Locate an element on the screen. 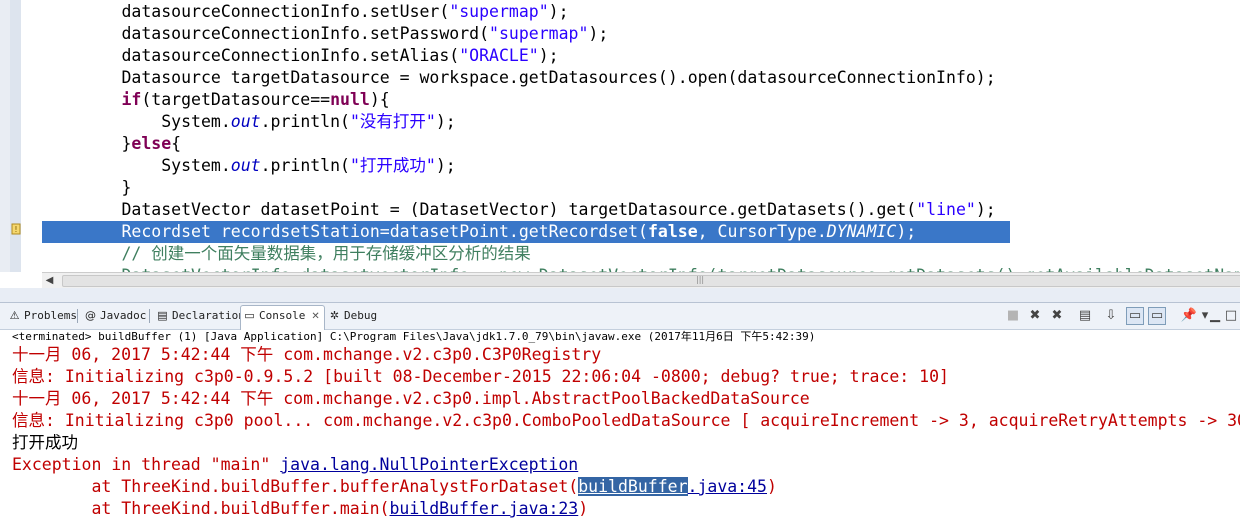  tab-label: Declaration is located at coordinates (208, 315).